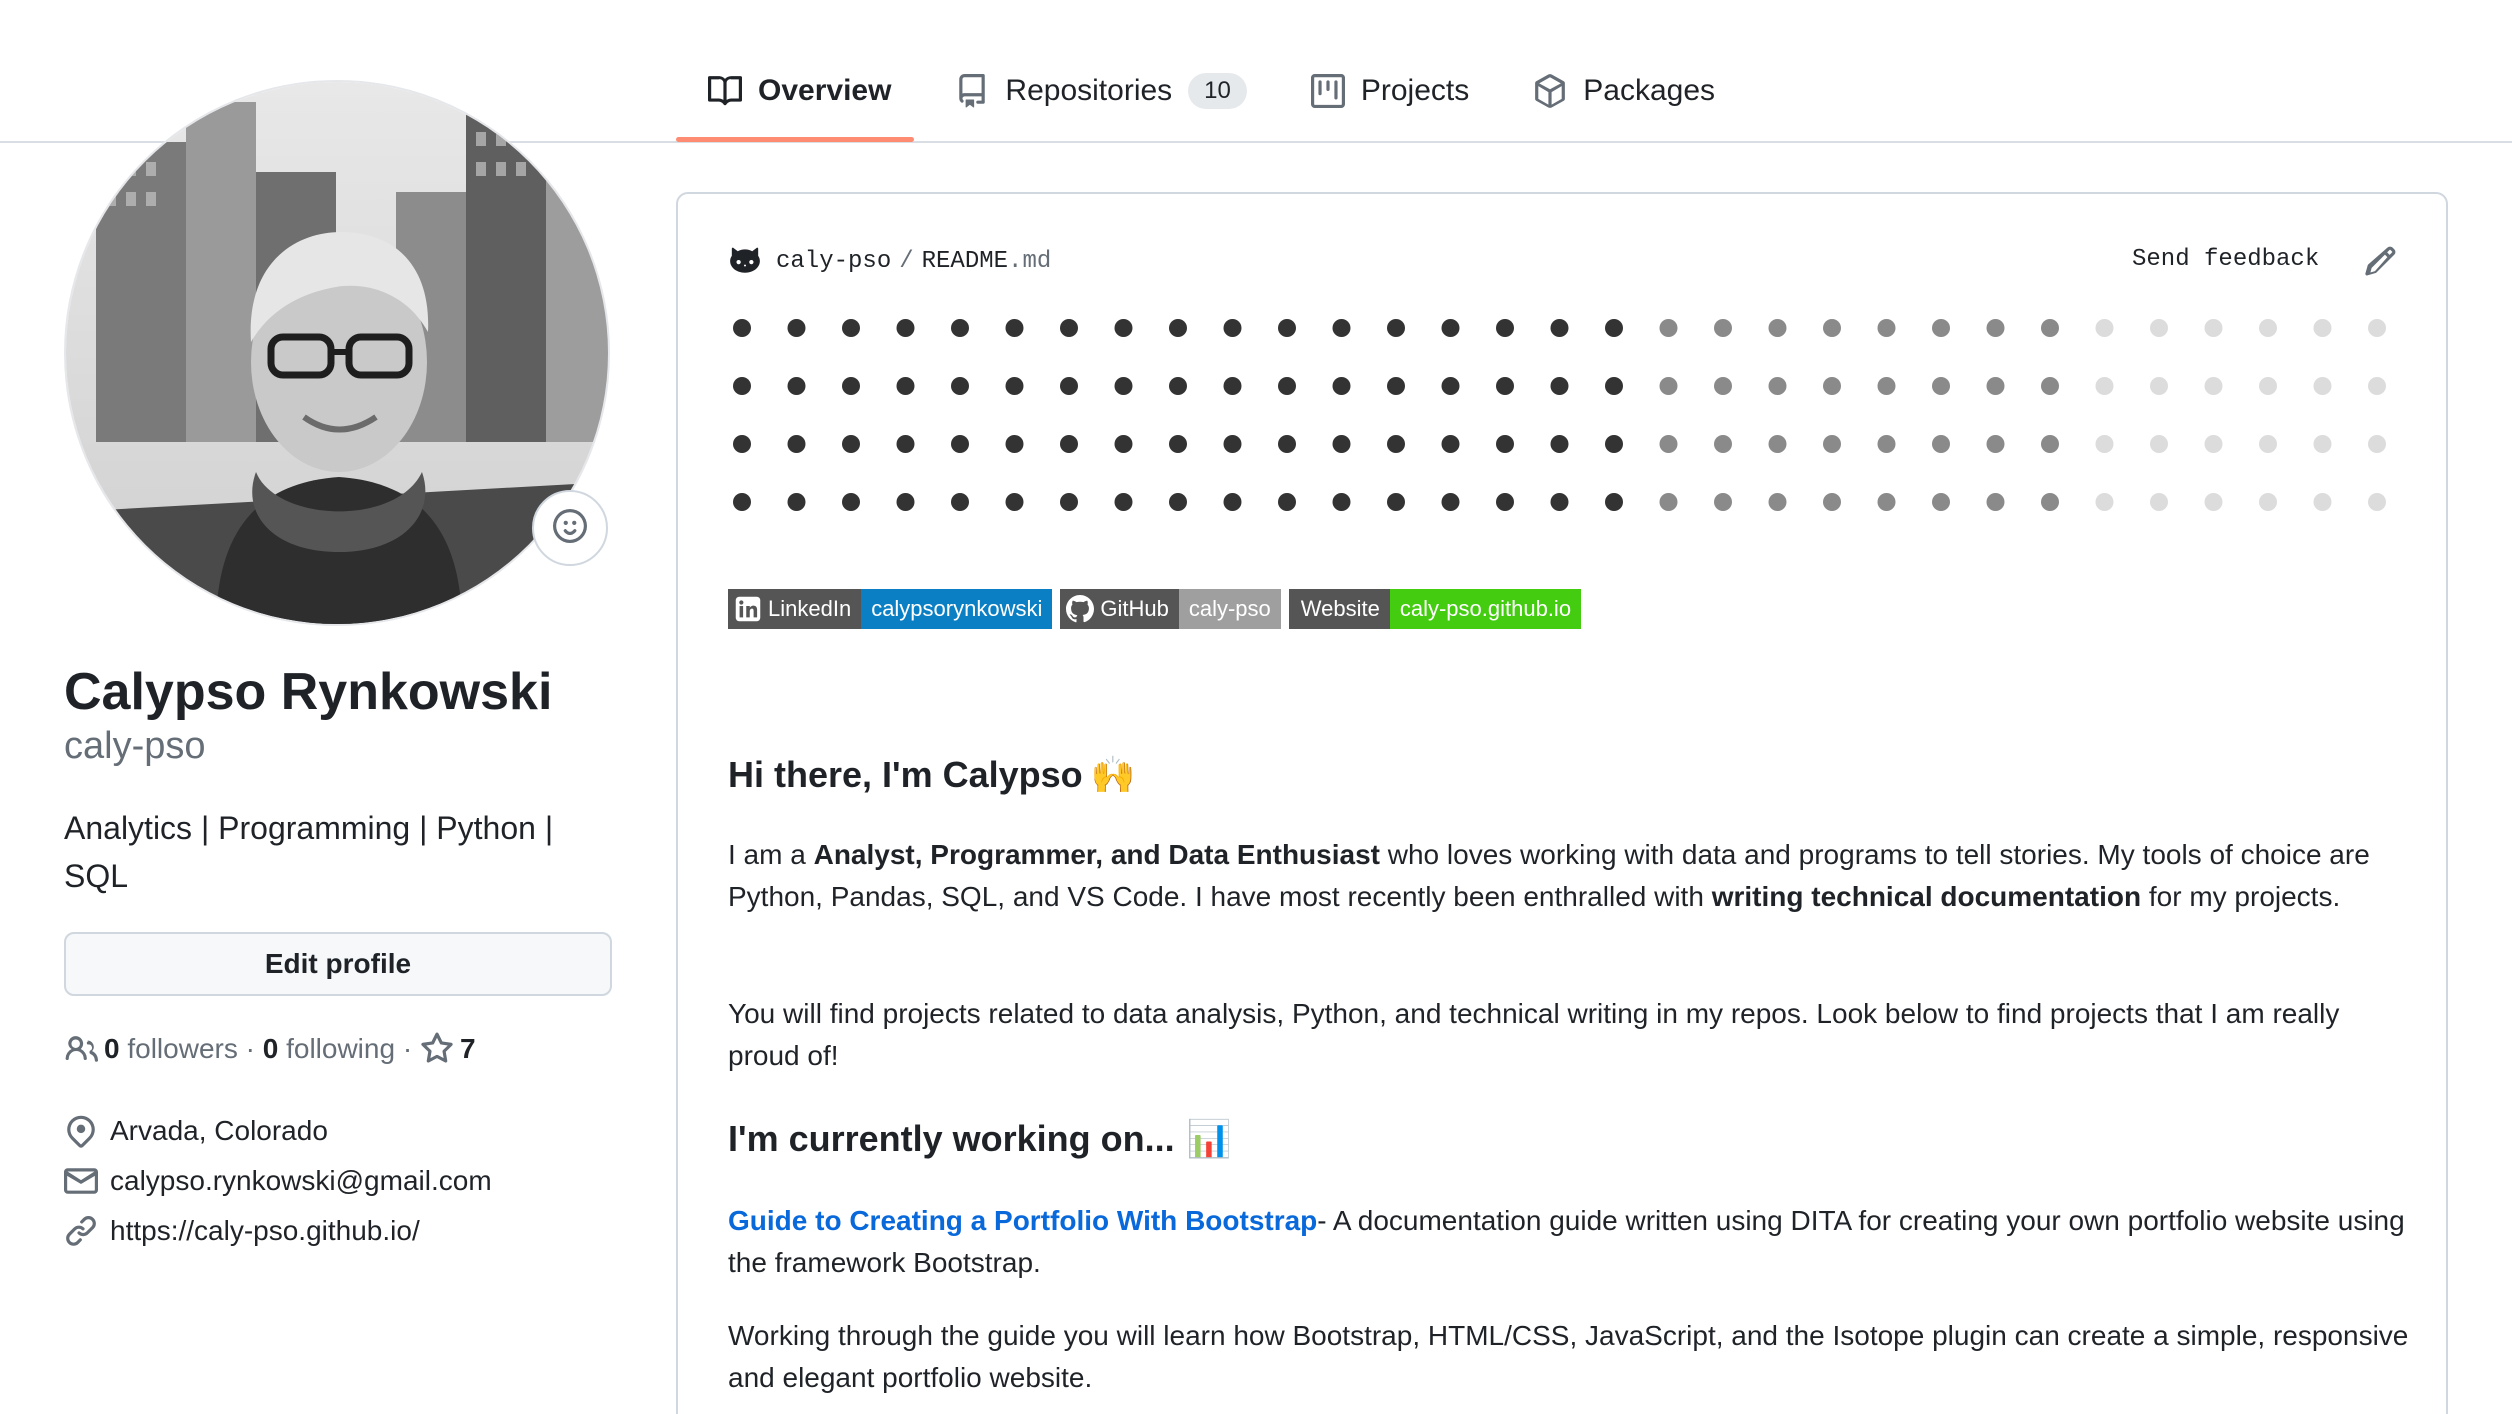 The height and width of the screenshot is (1414, 2512). Describe the element at coordinates (2381, 261) in the screenshot. I see `pencil-icon` at that location.